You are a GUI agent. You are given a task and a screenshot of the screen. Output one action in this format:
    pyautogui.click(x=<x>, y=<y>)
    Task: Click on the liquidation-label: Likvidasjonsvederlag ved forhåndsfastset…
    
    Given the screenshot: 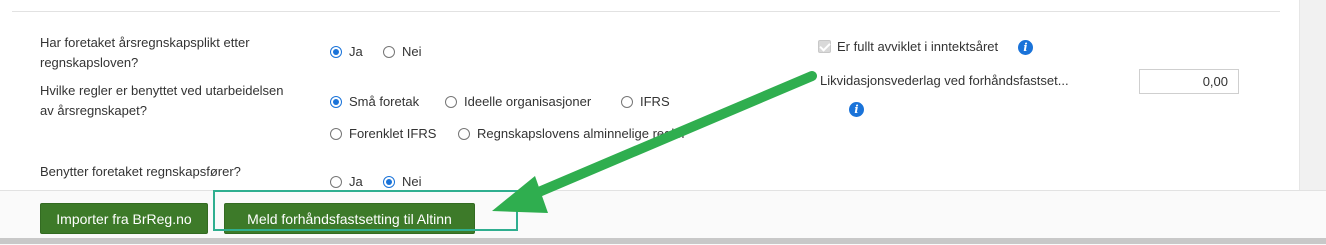 What is the action you would take?
    pyautogui.click(x=944, y=80)
    